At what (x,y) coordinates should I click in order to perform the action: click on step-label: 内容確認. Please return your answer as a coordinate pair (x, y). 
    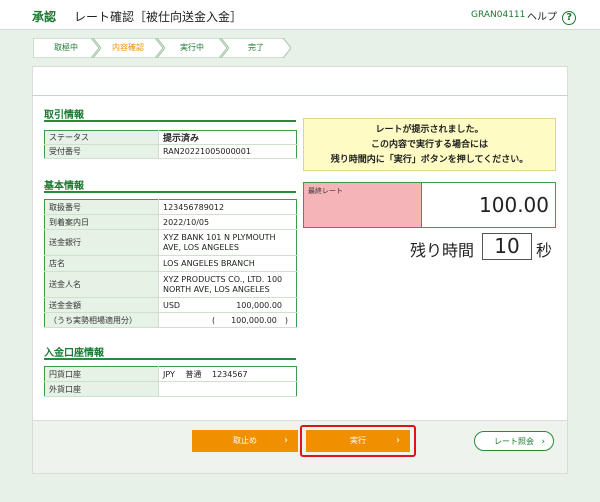
    Looking at the image, I should click on (128, 47).